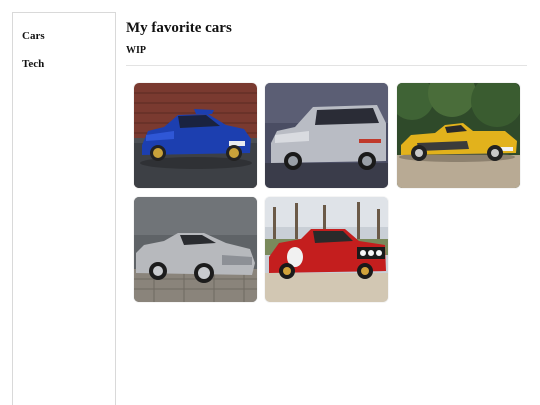 The image size is (540, 405). I want to click on car-card-blue-sedan, so click(195, 135).